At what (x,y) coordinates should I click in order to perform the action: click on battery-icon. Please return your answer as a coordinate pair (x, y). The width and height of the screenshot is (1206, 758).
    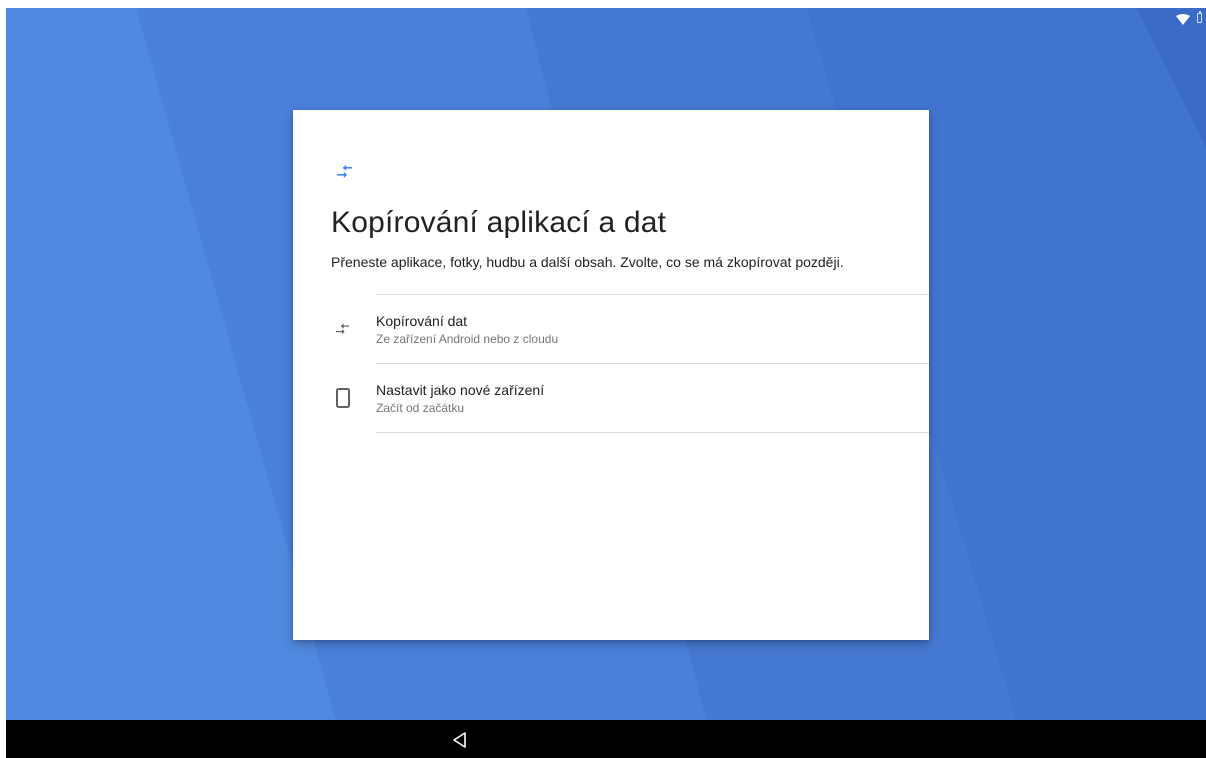
    Looking at the image, I should click on (1199, 17).